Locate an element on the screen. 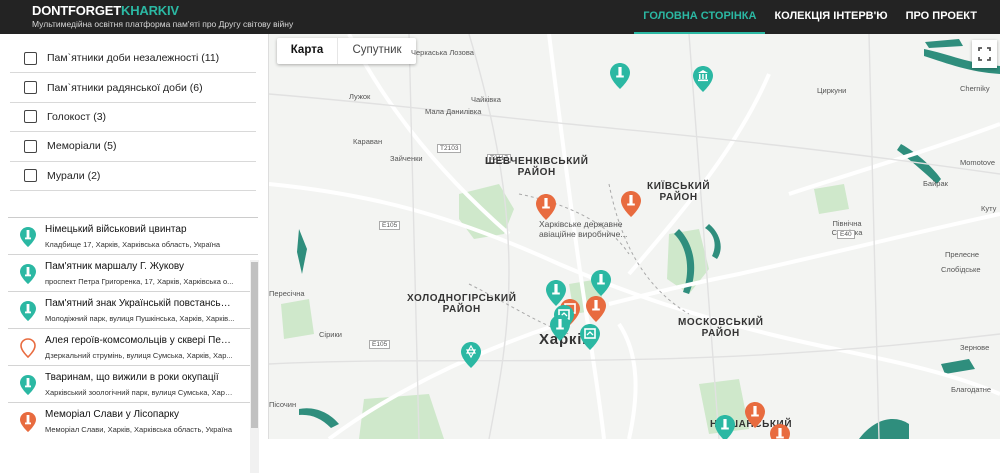  filter-murals: Мурали (2) is located at coordinates (133, 176).